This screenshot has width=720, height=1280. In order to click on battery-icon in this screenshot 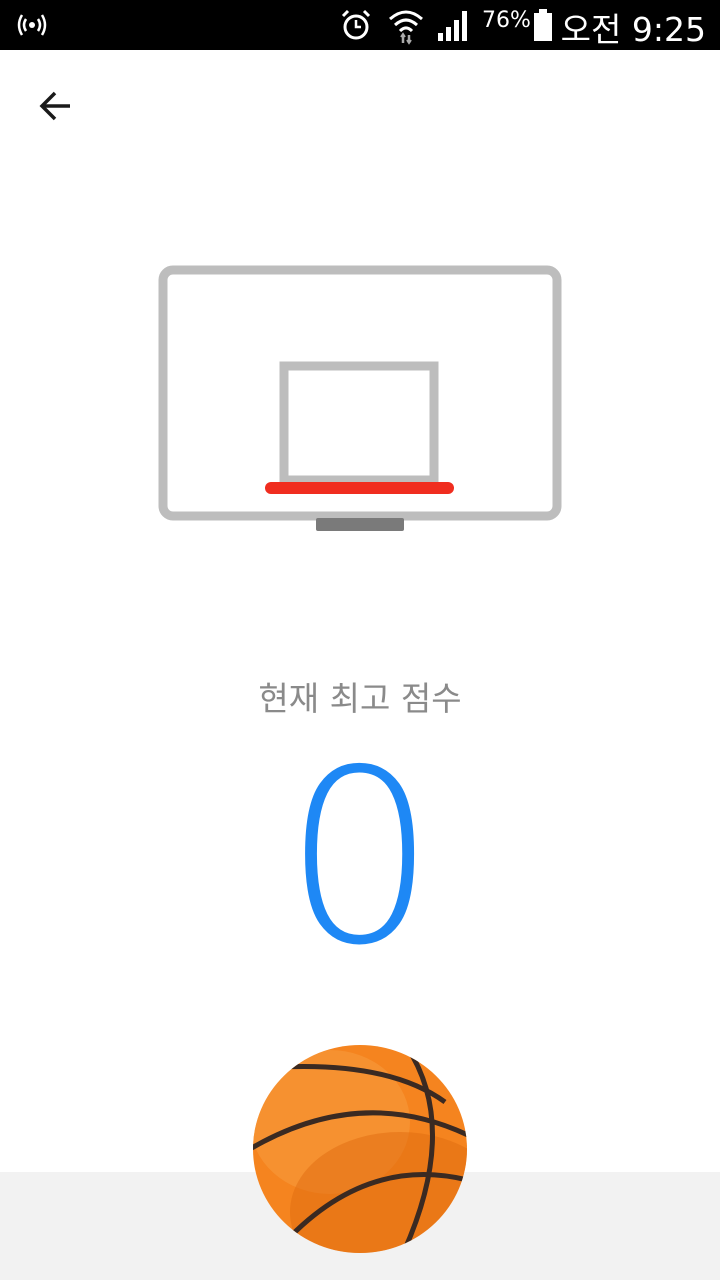, I will do `click(543, 25)`.